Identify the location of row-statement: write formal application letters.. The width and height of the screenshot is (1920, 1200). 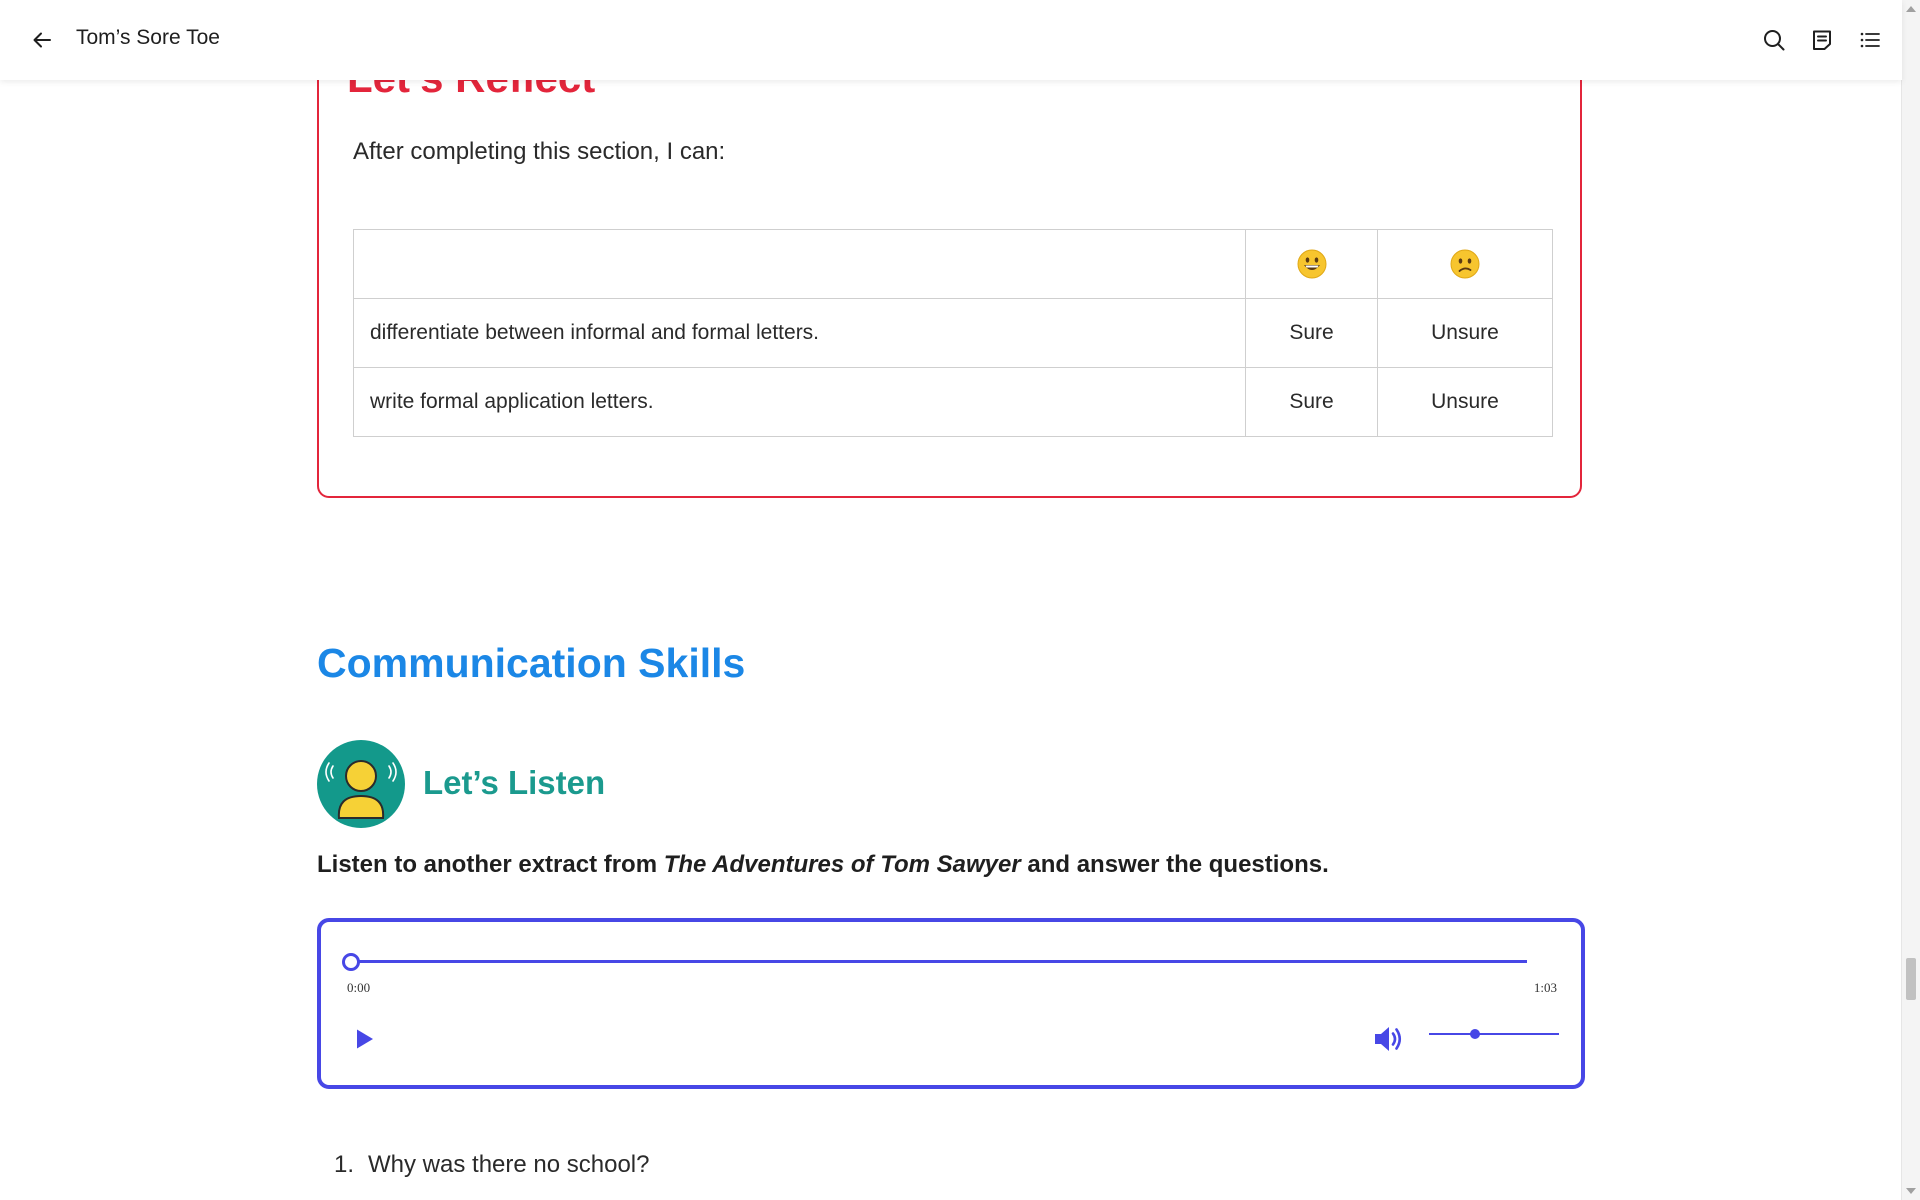
(799, 402).